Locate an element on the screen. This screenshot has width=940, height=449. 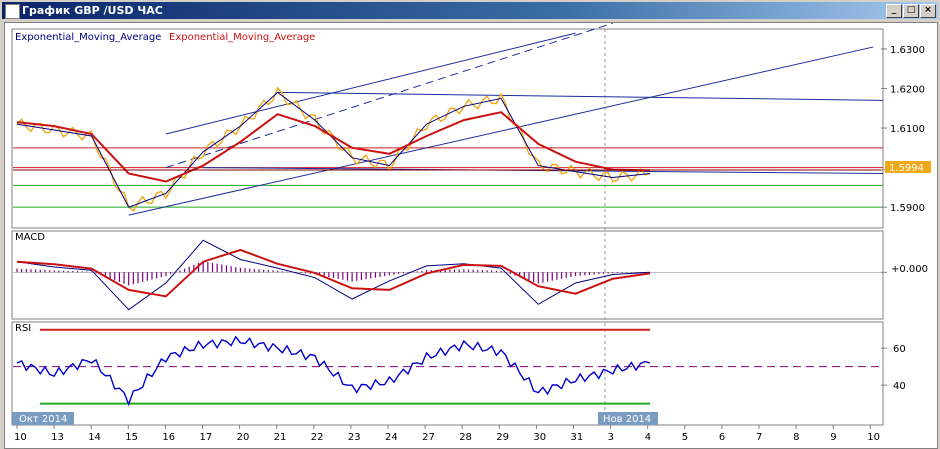
x-axis-tick-label: 6 is located at coordinates (722, 437).